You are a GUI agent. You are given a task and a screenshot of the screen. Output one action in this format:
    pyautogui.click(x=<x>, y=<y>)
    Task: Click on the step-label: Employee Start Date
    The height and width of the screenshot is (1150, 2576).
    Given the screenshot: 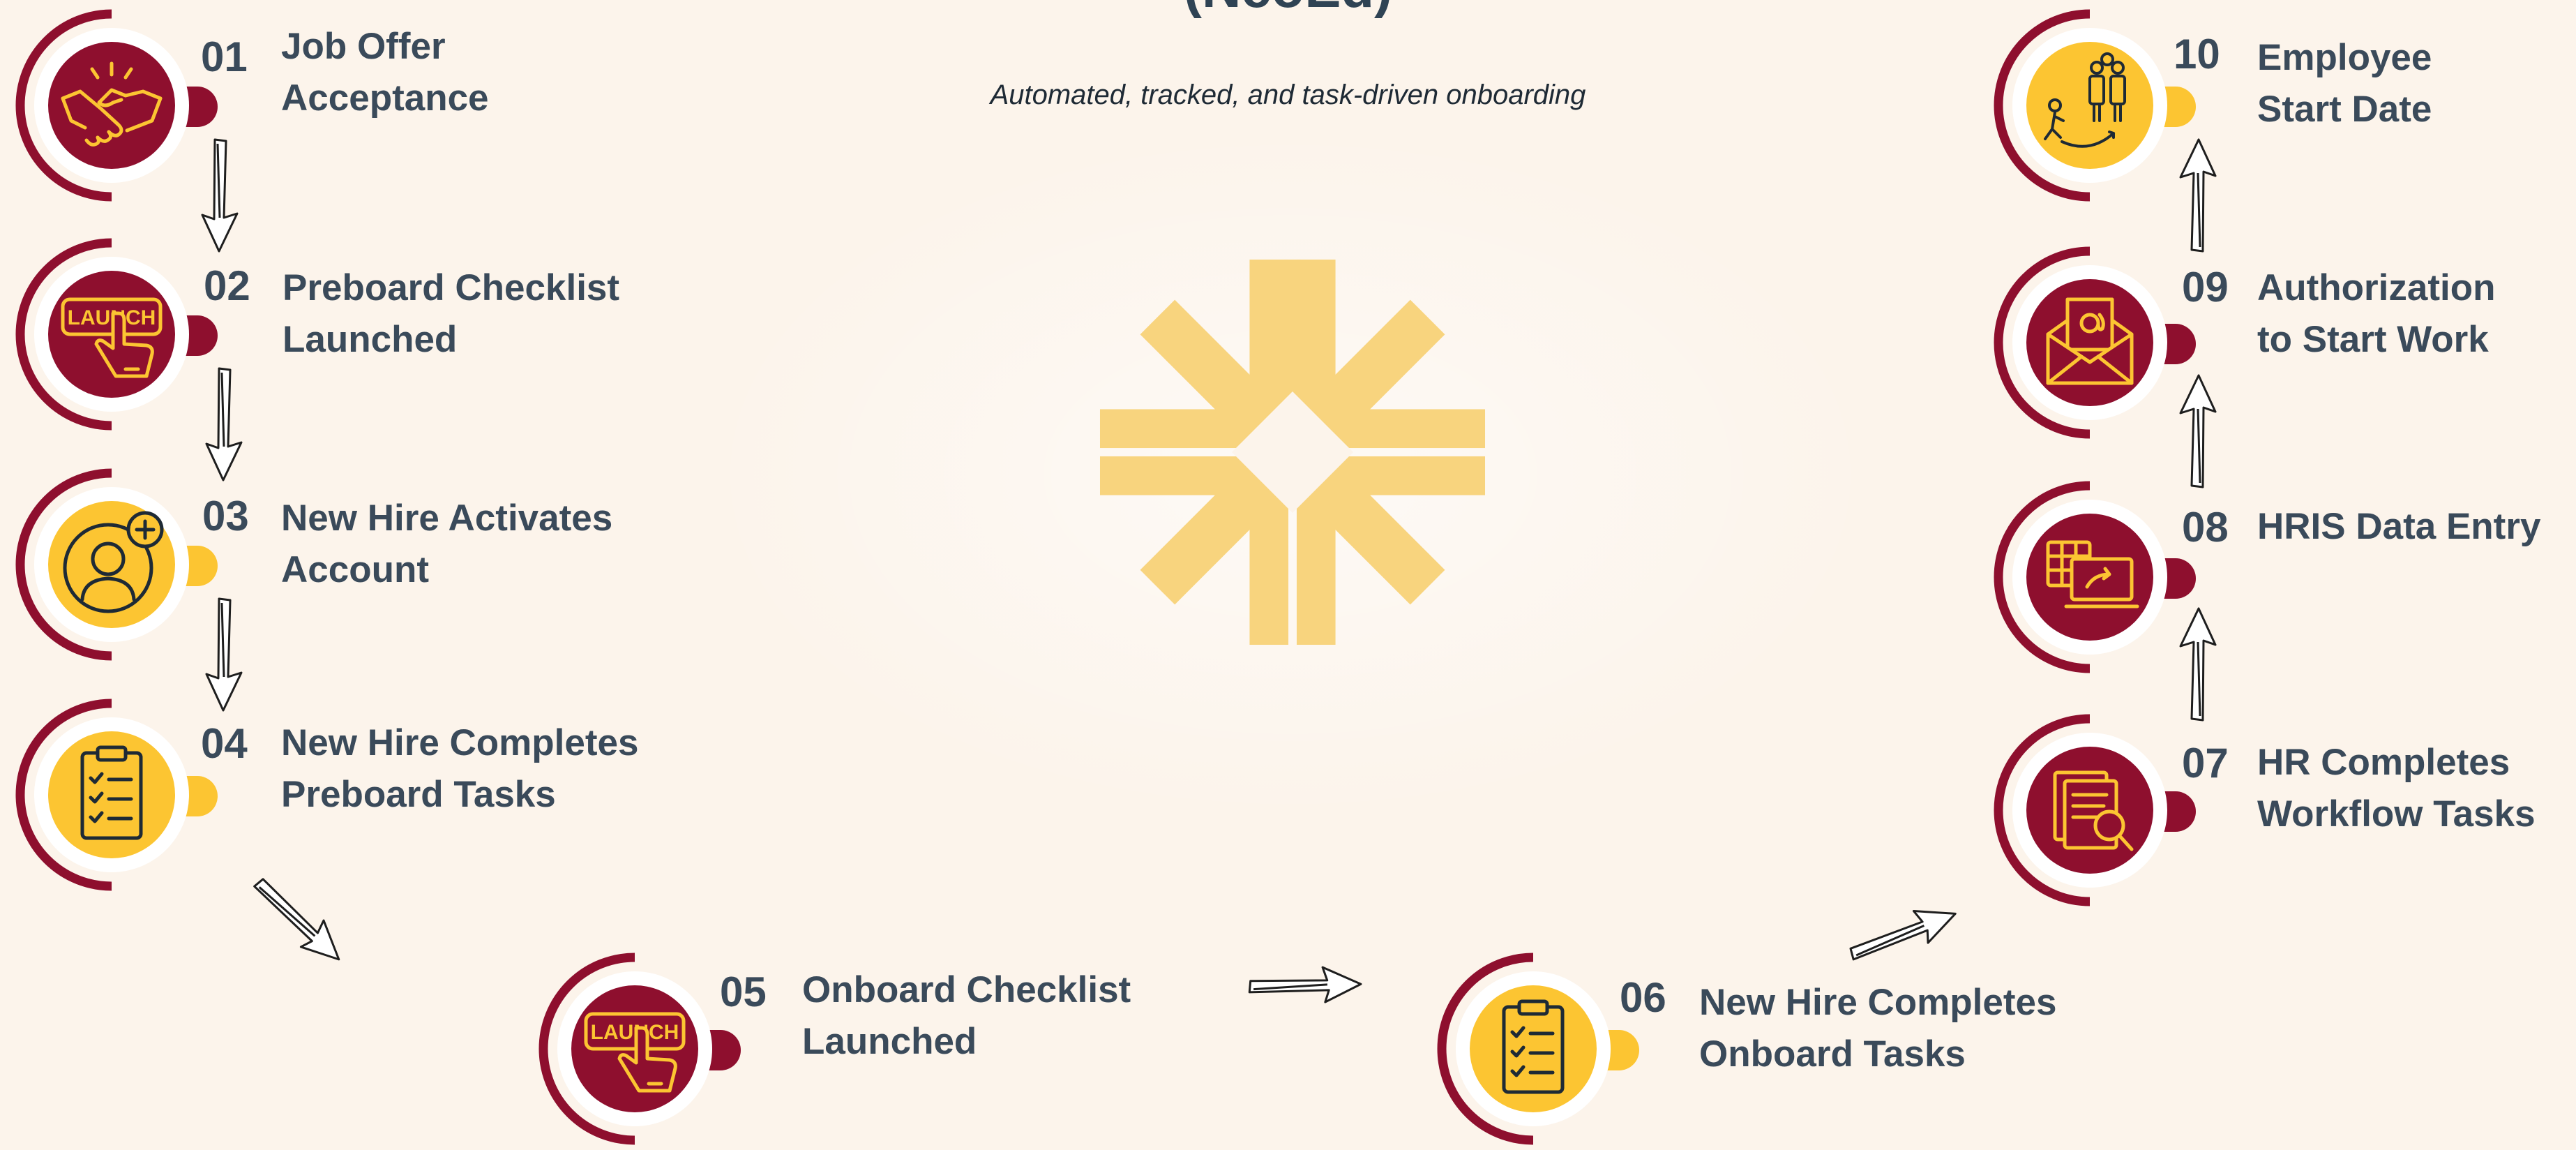 What is the action you would take?
    pyautogui.click(x=2344, y=83)
    